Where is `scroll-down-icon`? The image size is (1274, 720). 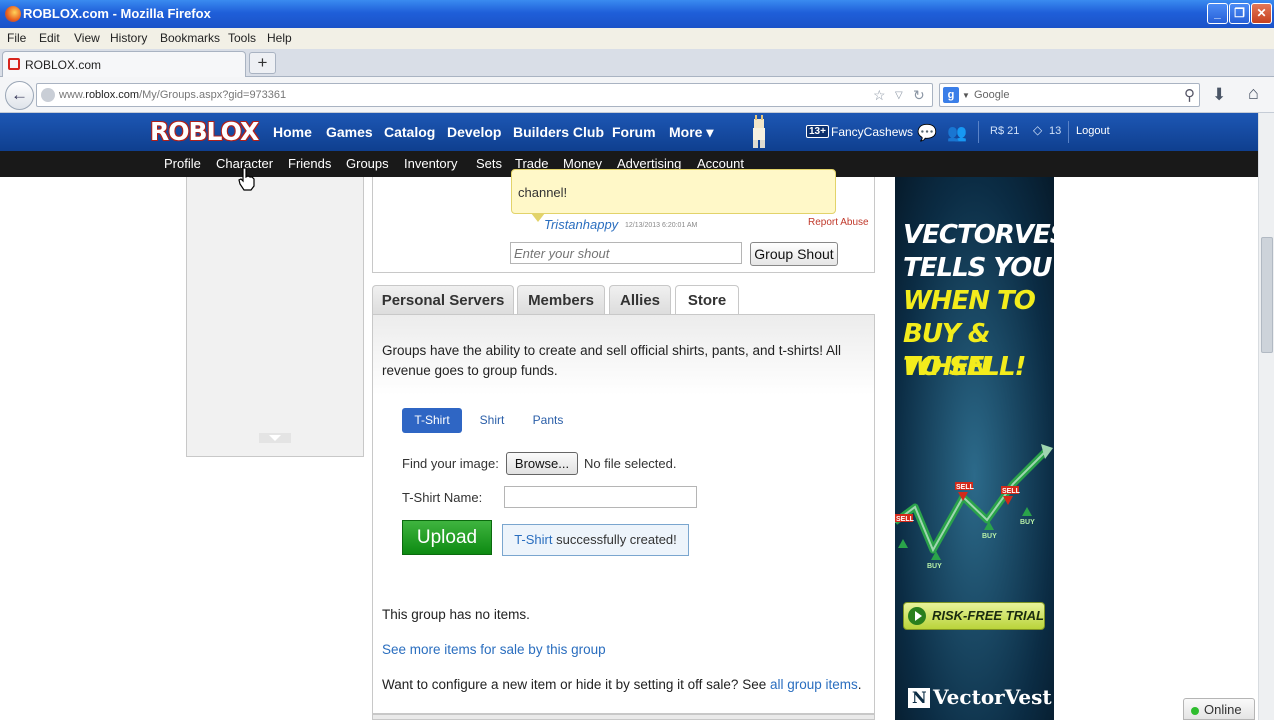
scroll-down-icon is located at coordinates (275, 438).